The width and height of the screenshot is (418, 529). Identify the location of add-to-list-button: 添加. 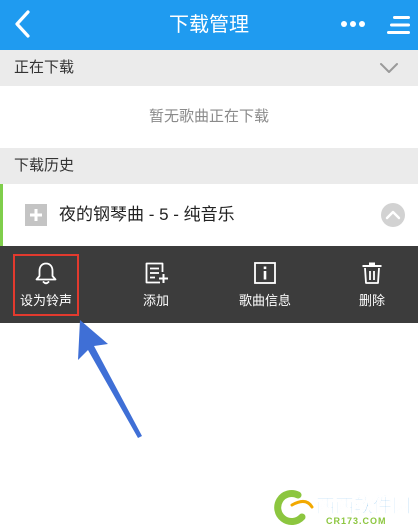
(156, 284).